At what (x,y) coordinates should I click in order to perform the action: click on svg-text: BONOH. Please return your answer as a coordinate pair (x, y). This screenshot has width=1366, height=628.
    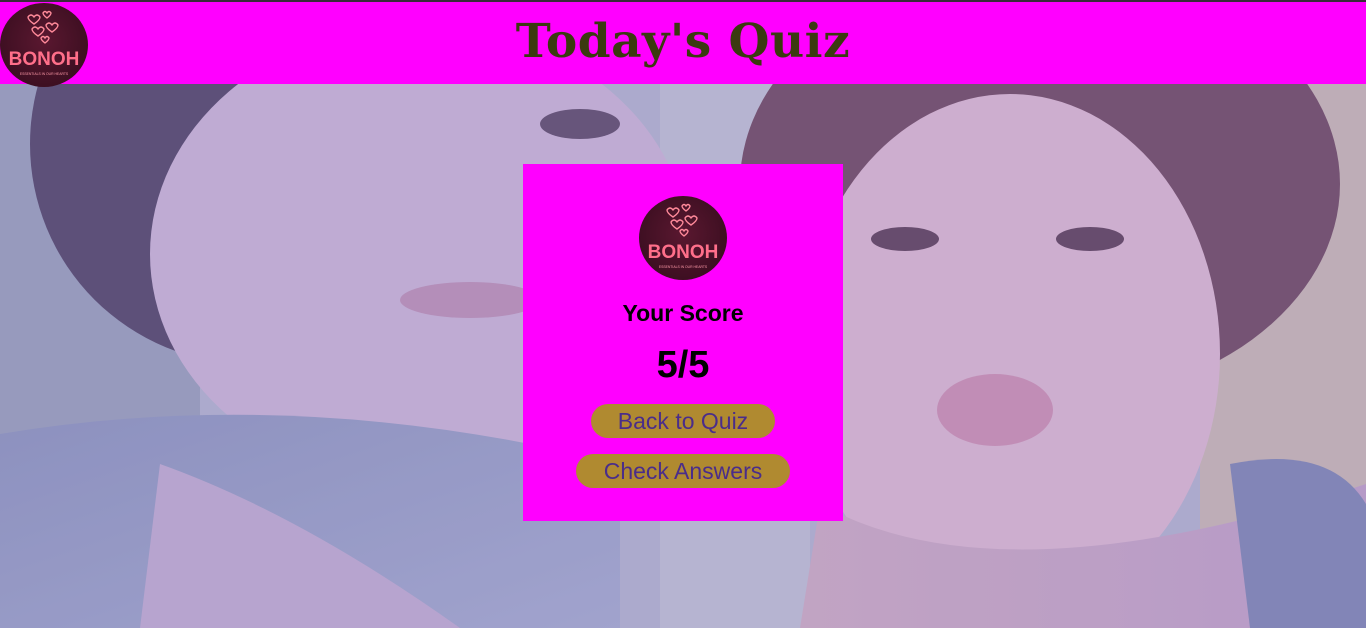
    Looking at the image, I should click on (683, 252).